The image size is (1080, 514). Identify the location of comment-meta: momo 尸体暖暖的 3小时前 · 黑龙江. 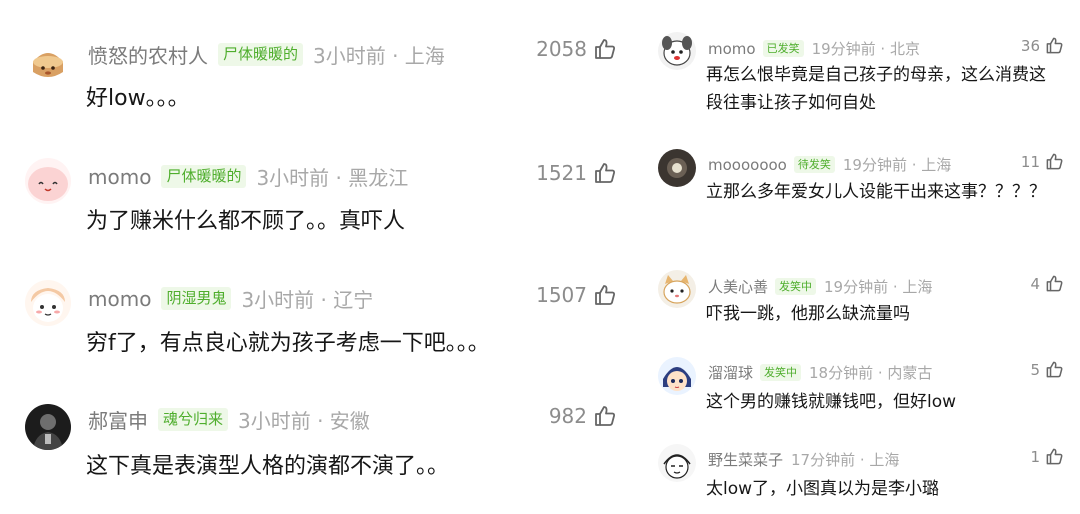
(248, 176).